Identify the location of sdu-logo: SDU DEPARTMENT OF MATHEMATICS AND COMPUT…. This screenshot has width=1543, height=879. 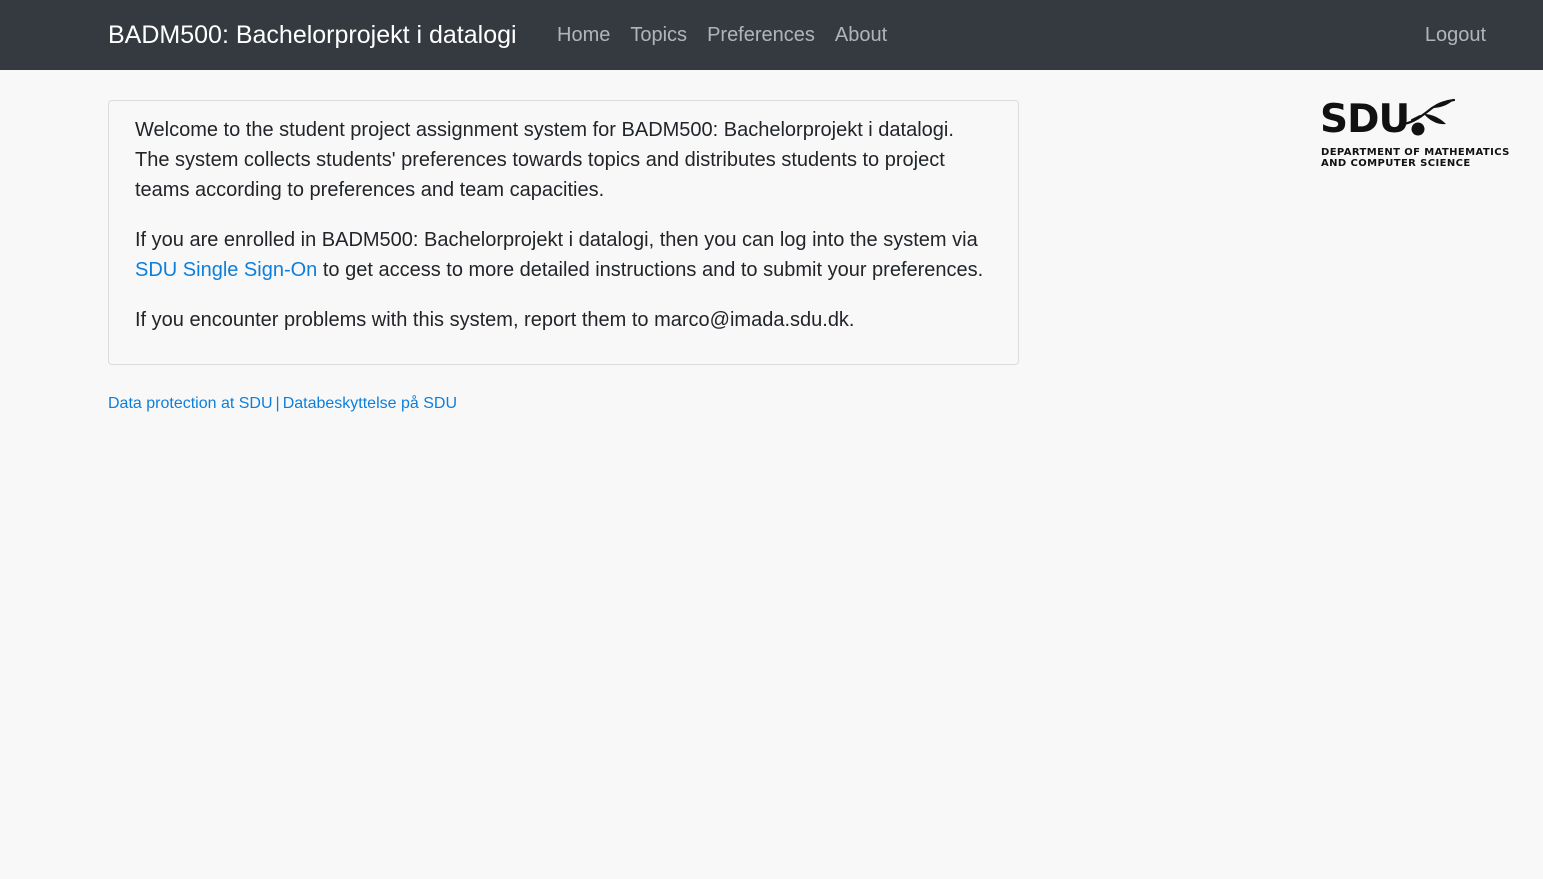
(1414, 135).